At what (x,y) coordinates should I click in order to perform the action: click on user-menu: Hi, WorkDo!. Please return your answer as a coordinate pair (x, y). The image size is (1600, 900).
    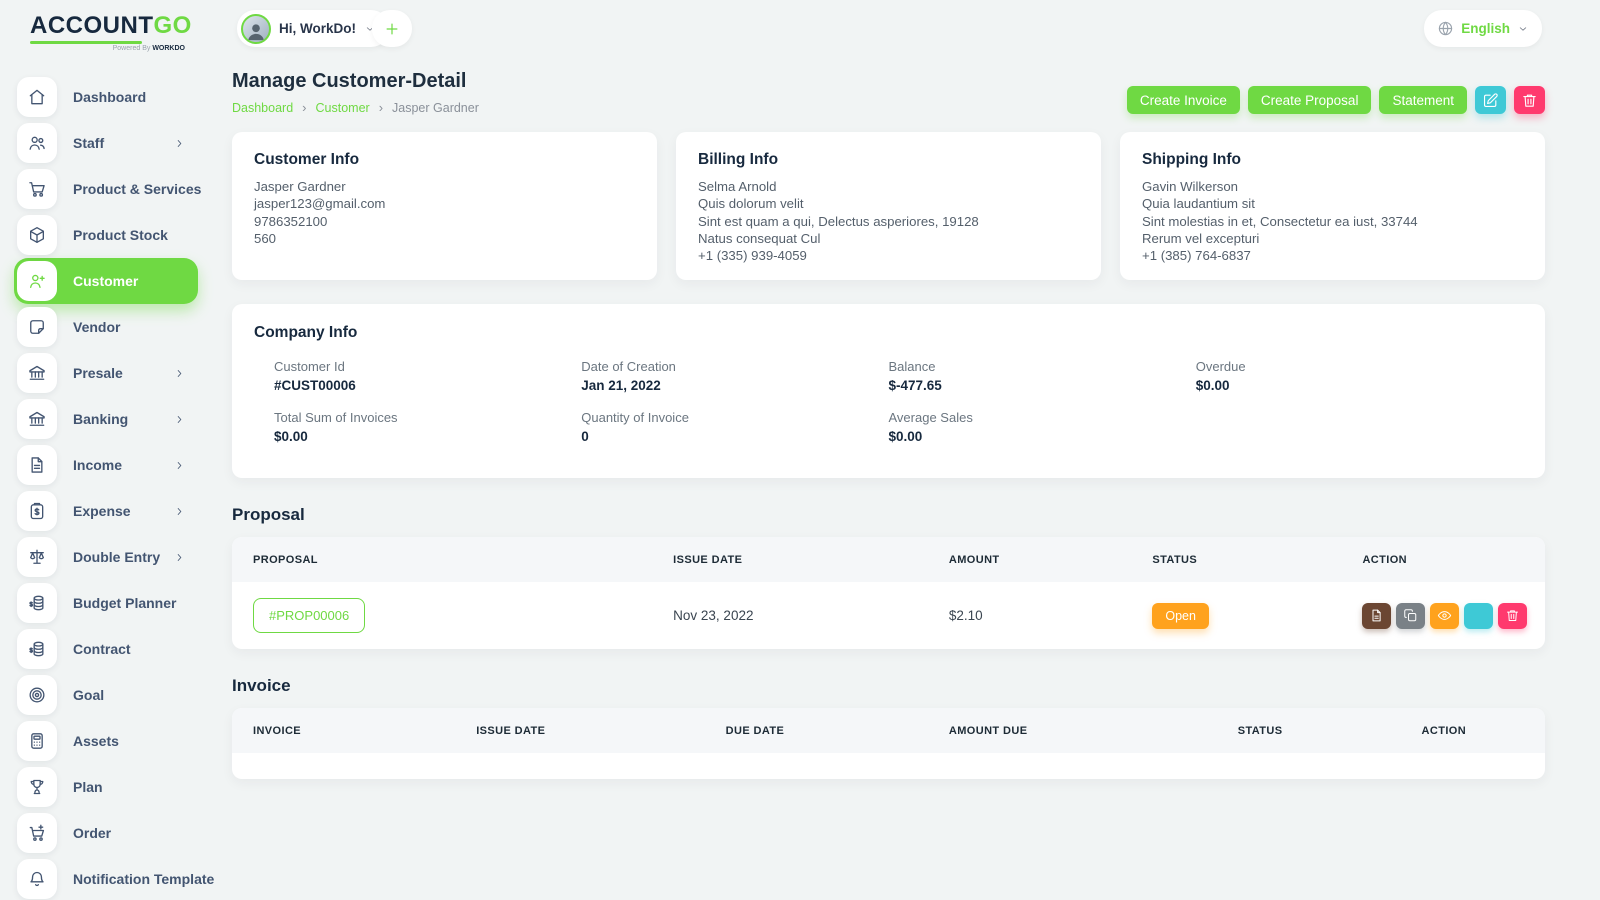
    Looking at the image, I should click on (313, 28).